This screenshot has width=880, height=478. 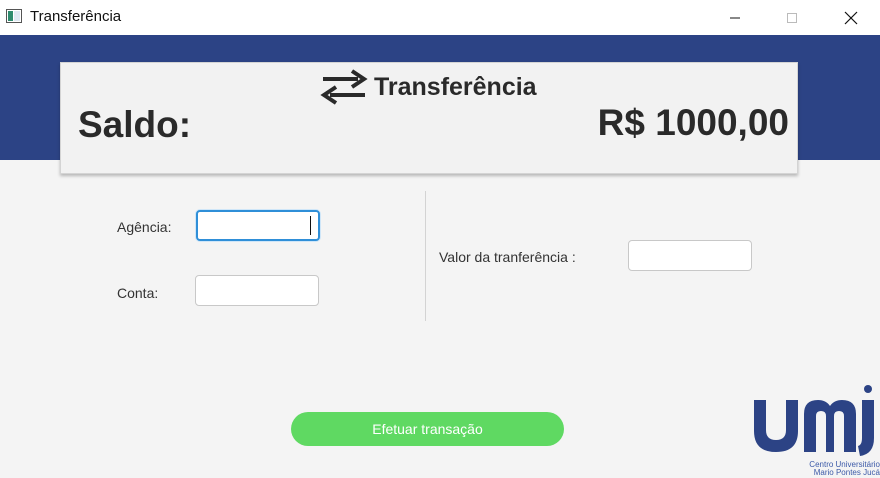 I want to click on maximize-button, so click(x=792, y=17).